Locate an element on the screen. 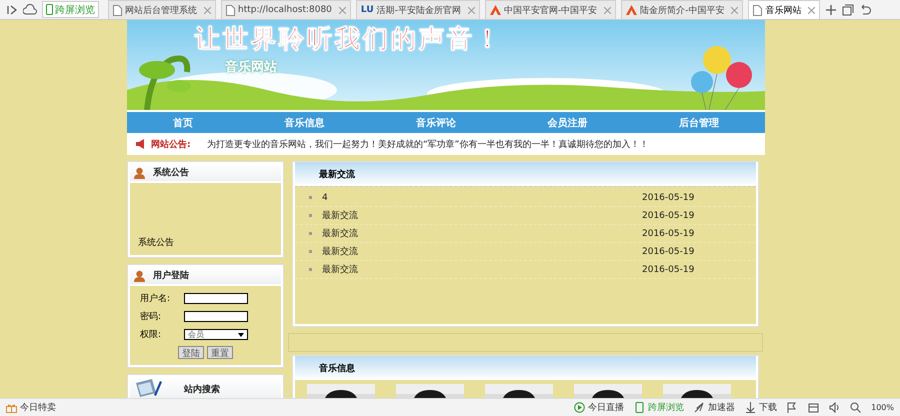 The image size is (900, 416). field-label: 权限: is located at coordinates (151, 334).